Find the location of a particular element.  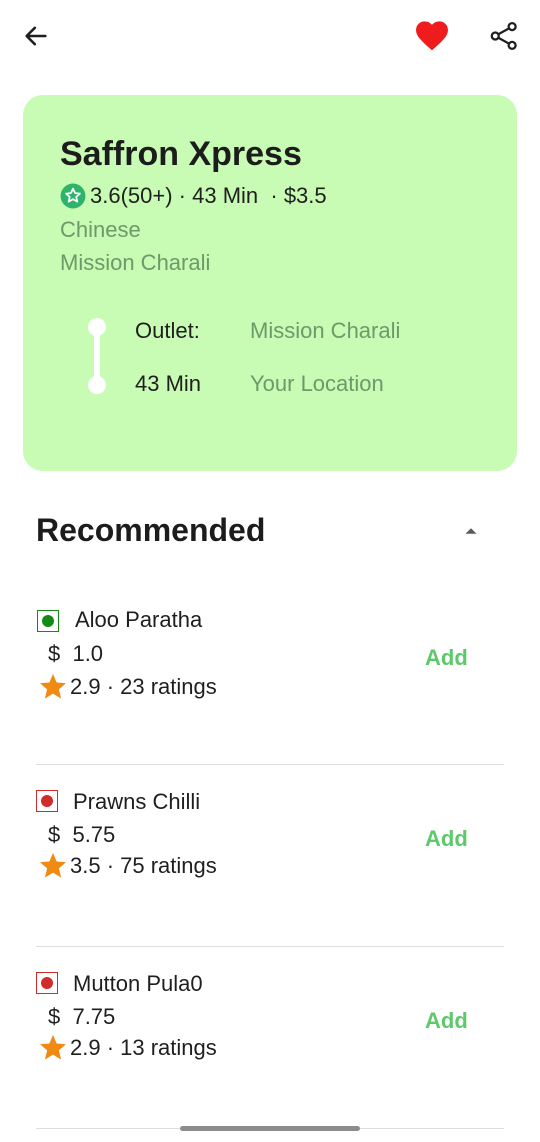

item-price: $ 1.0 is located at coordinates (76, 653).